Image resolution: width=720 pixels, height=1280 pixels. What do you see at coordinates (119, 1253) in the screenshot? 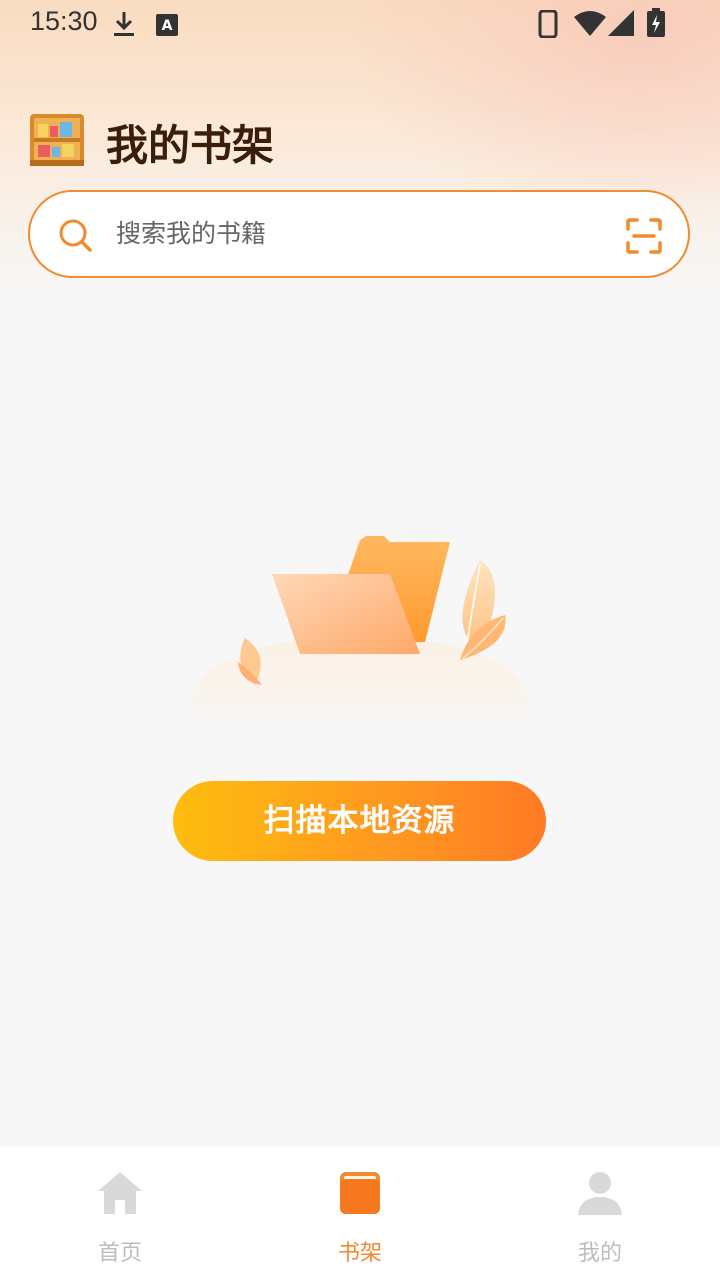
I see `nav-label-home: 首页` at bounding box center [119, 1253].